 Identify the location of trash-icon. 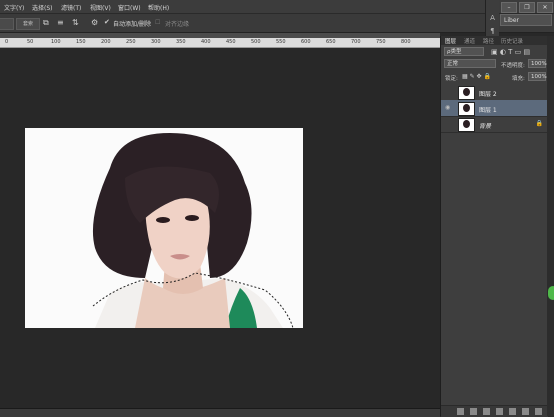
(538, 411).